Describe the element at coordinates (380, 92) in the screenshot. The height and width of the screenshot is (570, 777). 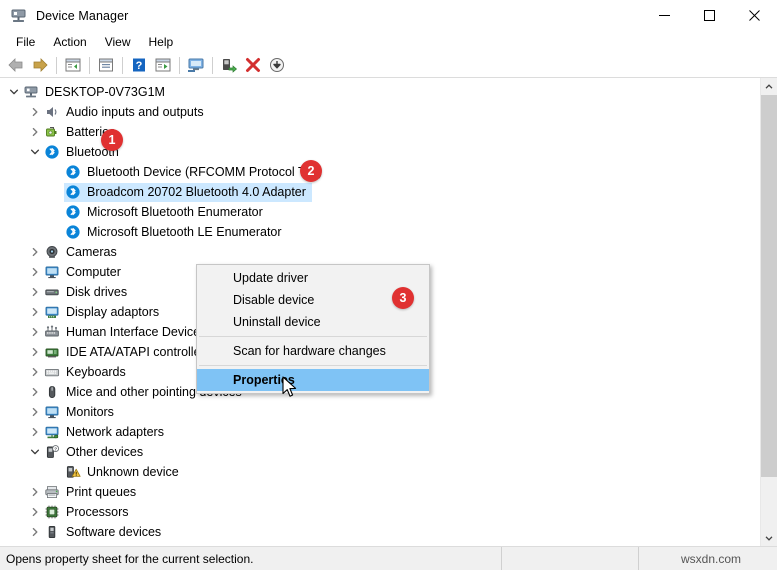
I see `tree-item-desktop-0v73g1m: DESKTOP-0V73G1M` at that location.